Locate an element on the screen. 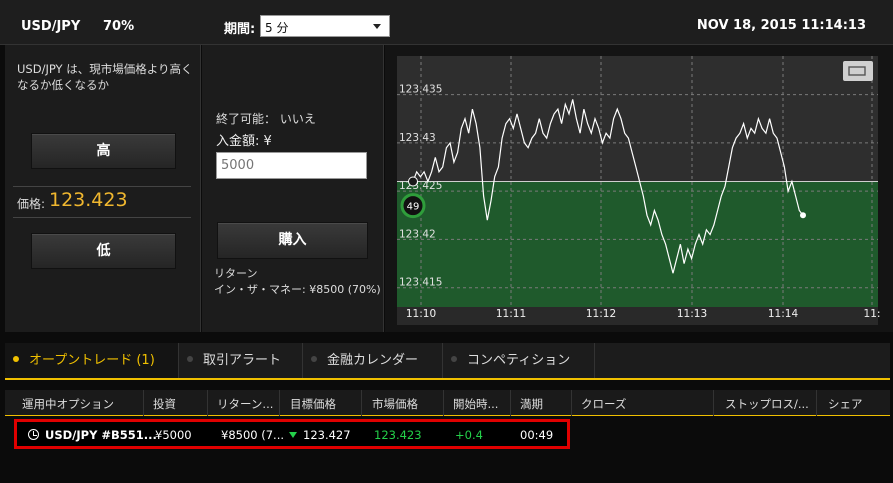 This screenshot has width=893, height=483. col-header-target: 目標価格 is located at coordinates (313, 404).